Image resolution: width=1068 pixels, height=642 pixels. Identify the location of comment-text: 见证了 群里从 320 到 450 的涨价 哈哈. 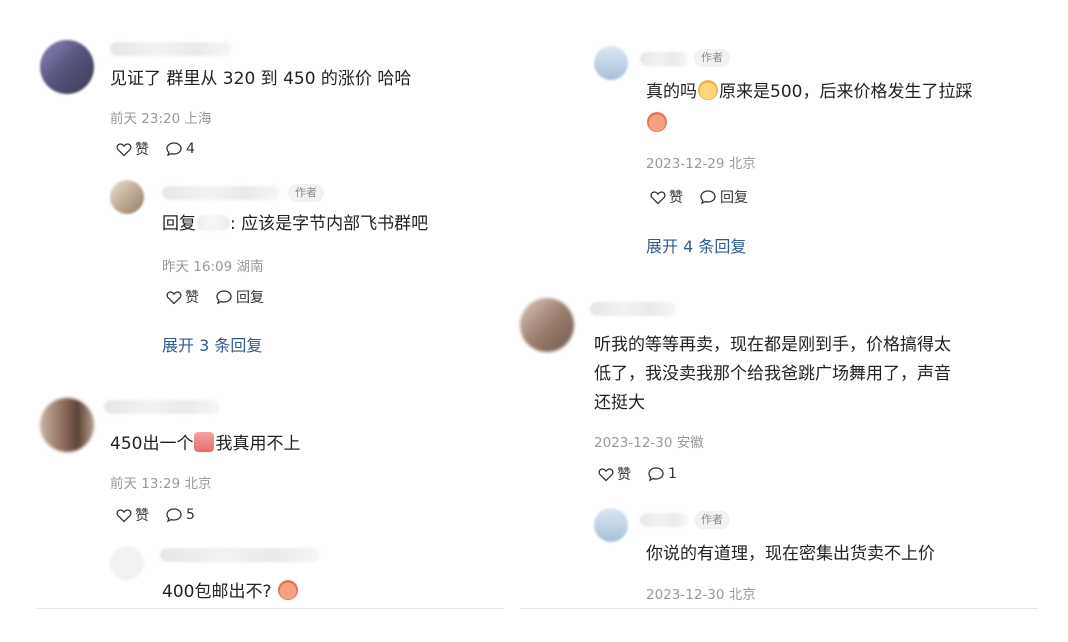
(261, 79).